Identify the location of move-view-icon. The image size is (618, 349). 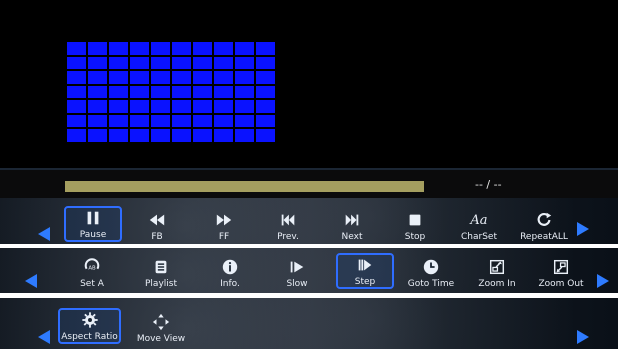
(161, 322).